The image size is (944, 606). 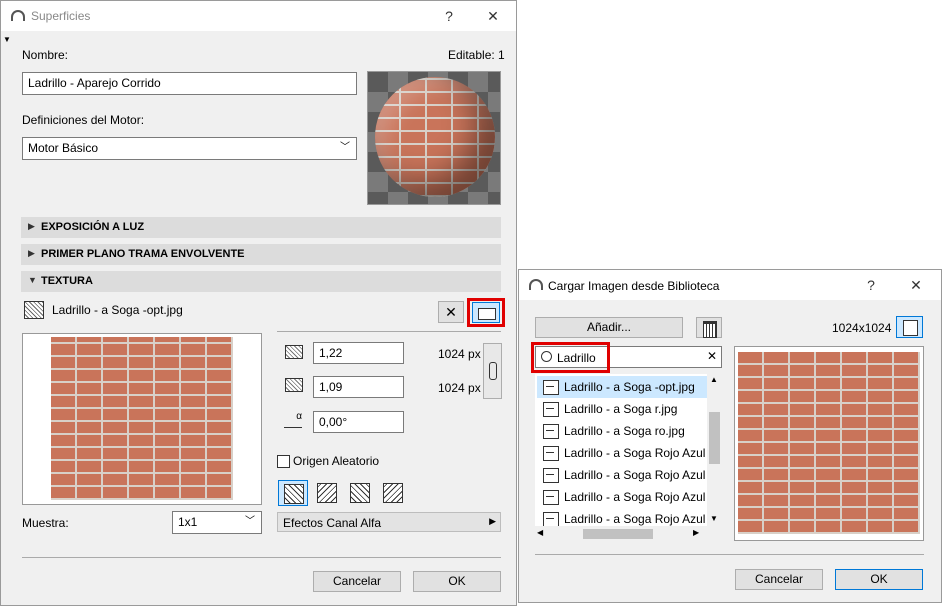 I want to click on sample-label: Muestra:, so click(x=45, y=523).